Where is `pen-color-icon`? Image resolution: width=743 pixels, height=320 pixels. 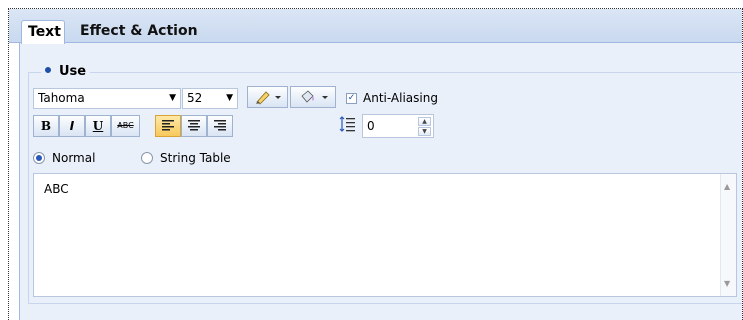
pen-color-icon is located at coordinates (268, 98).